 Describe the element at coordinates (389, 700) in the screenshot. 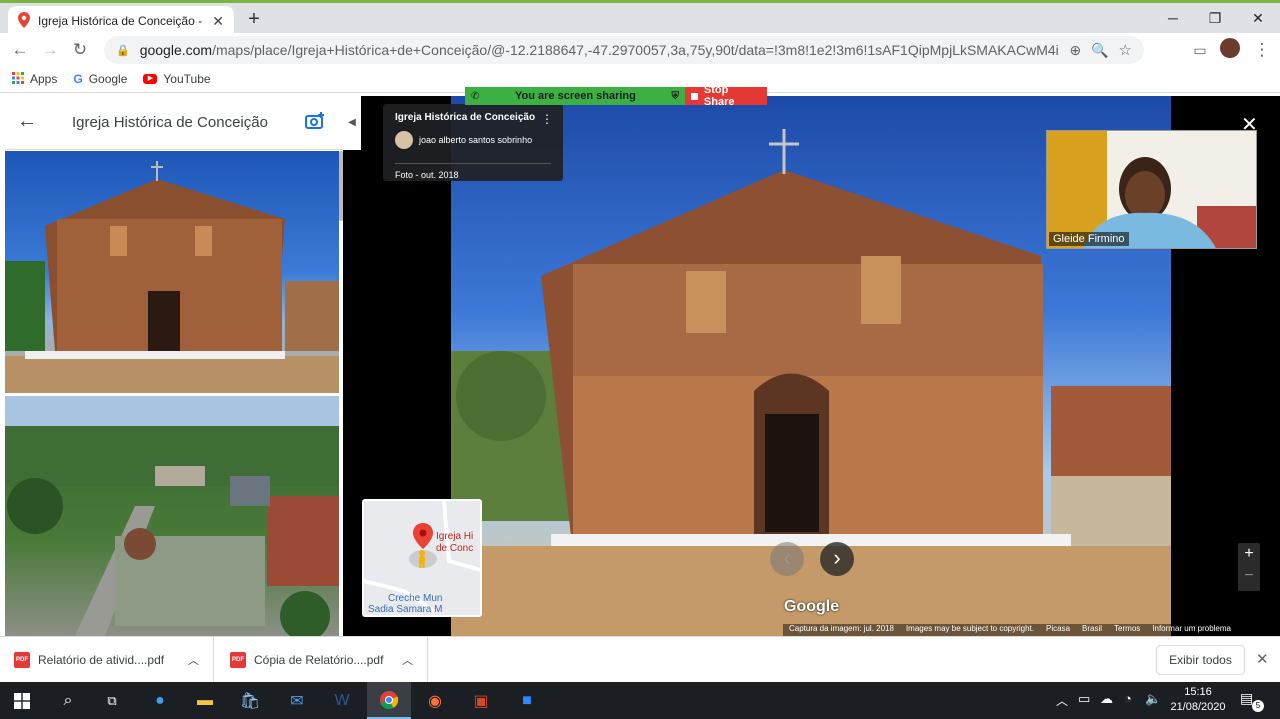

I see `chrome-icon` at that location.